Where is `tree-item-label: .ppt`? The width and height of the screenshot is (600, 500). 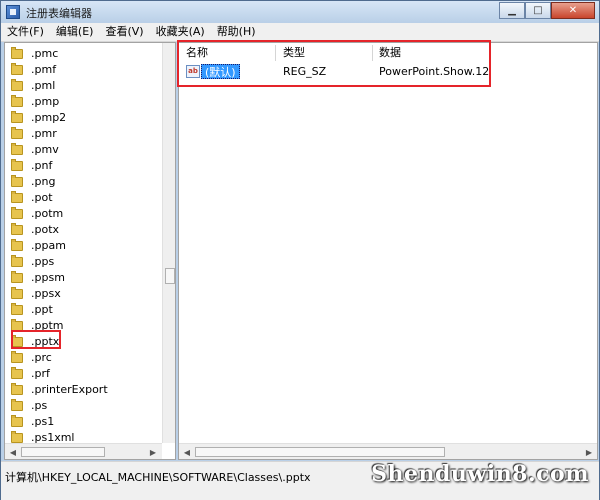 tree-item-label: .ppt is located at coordinates (42, 309).